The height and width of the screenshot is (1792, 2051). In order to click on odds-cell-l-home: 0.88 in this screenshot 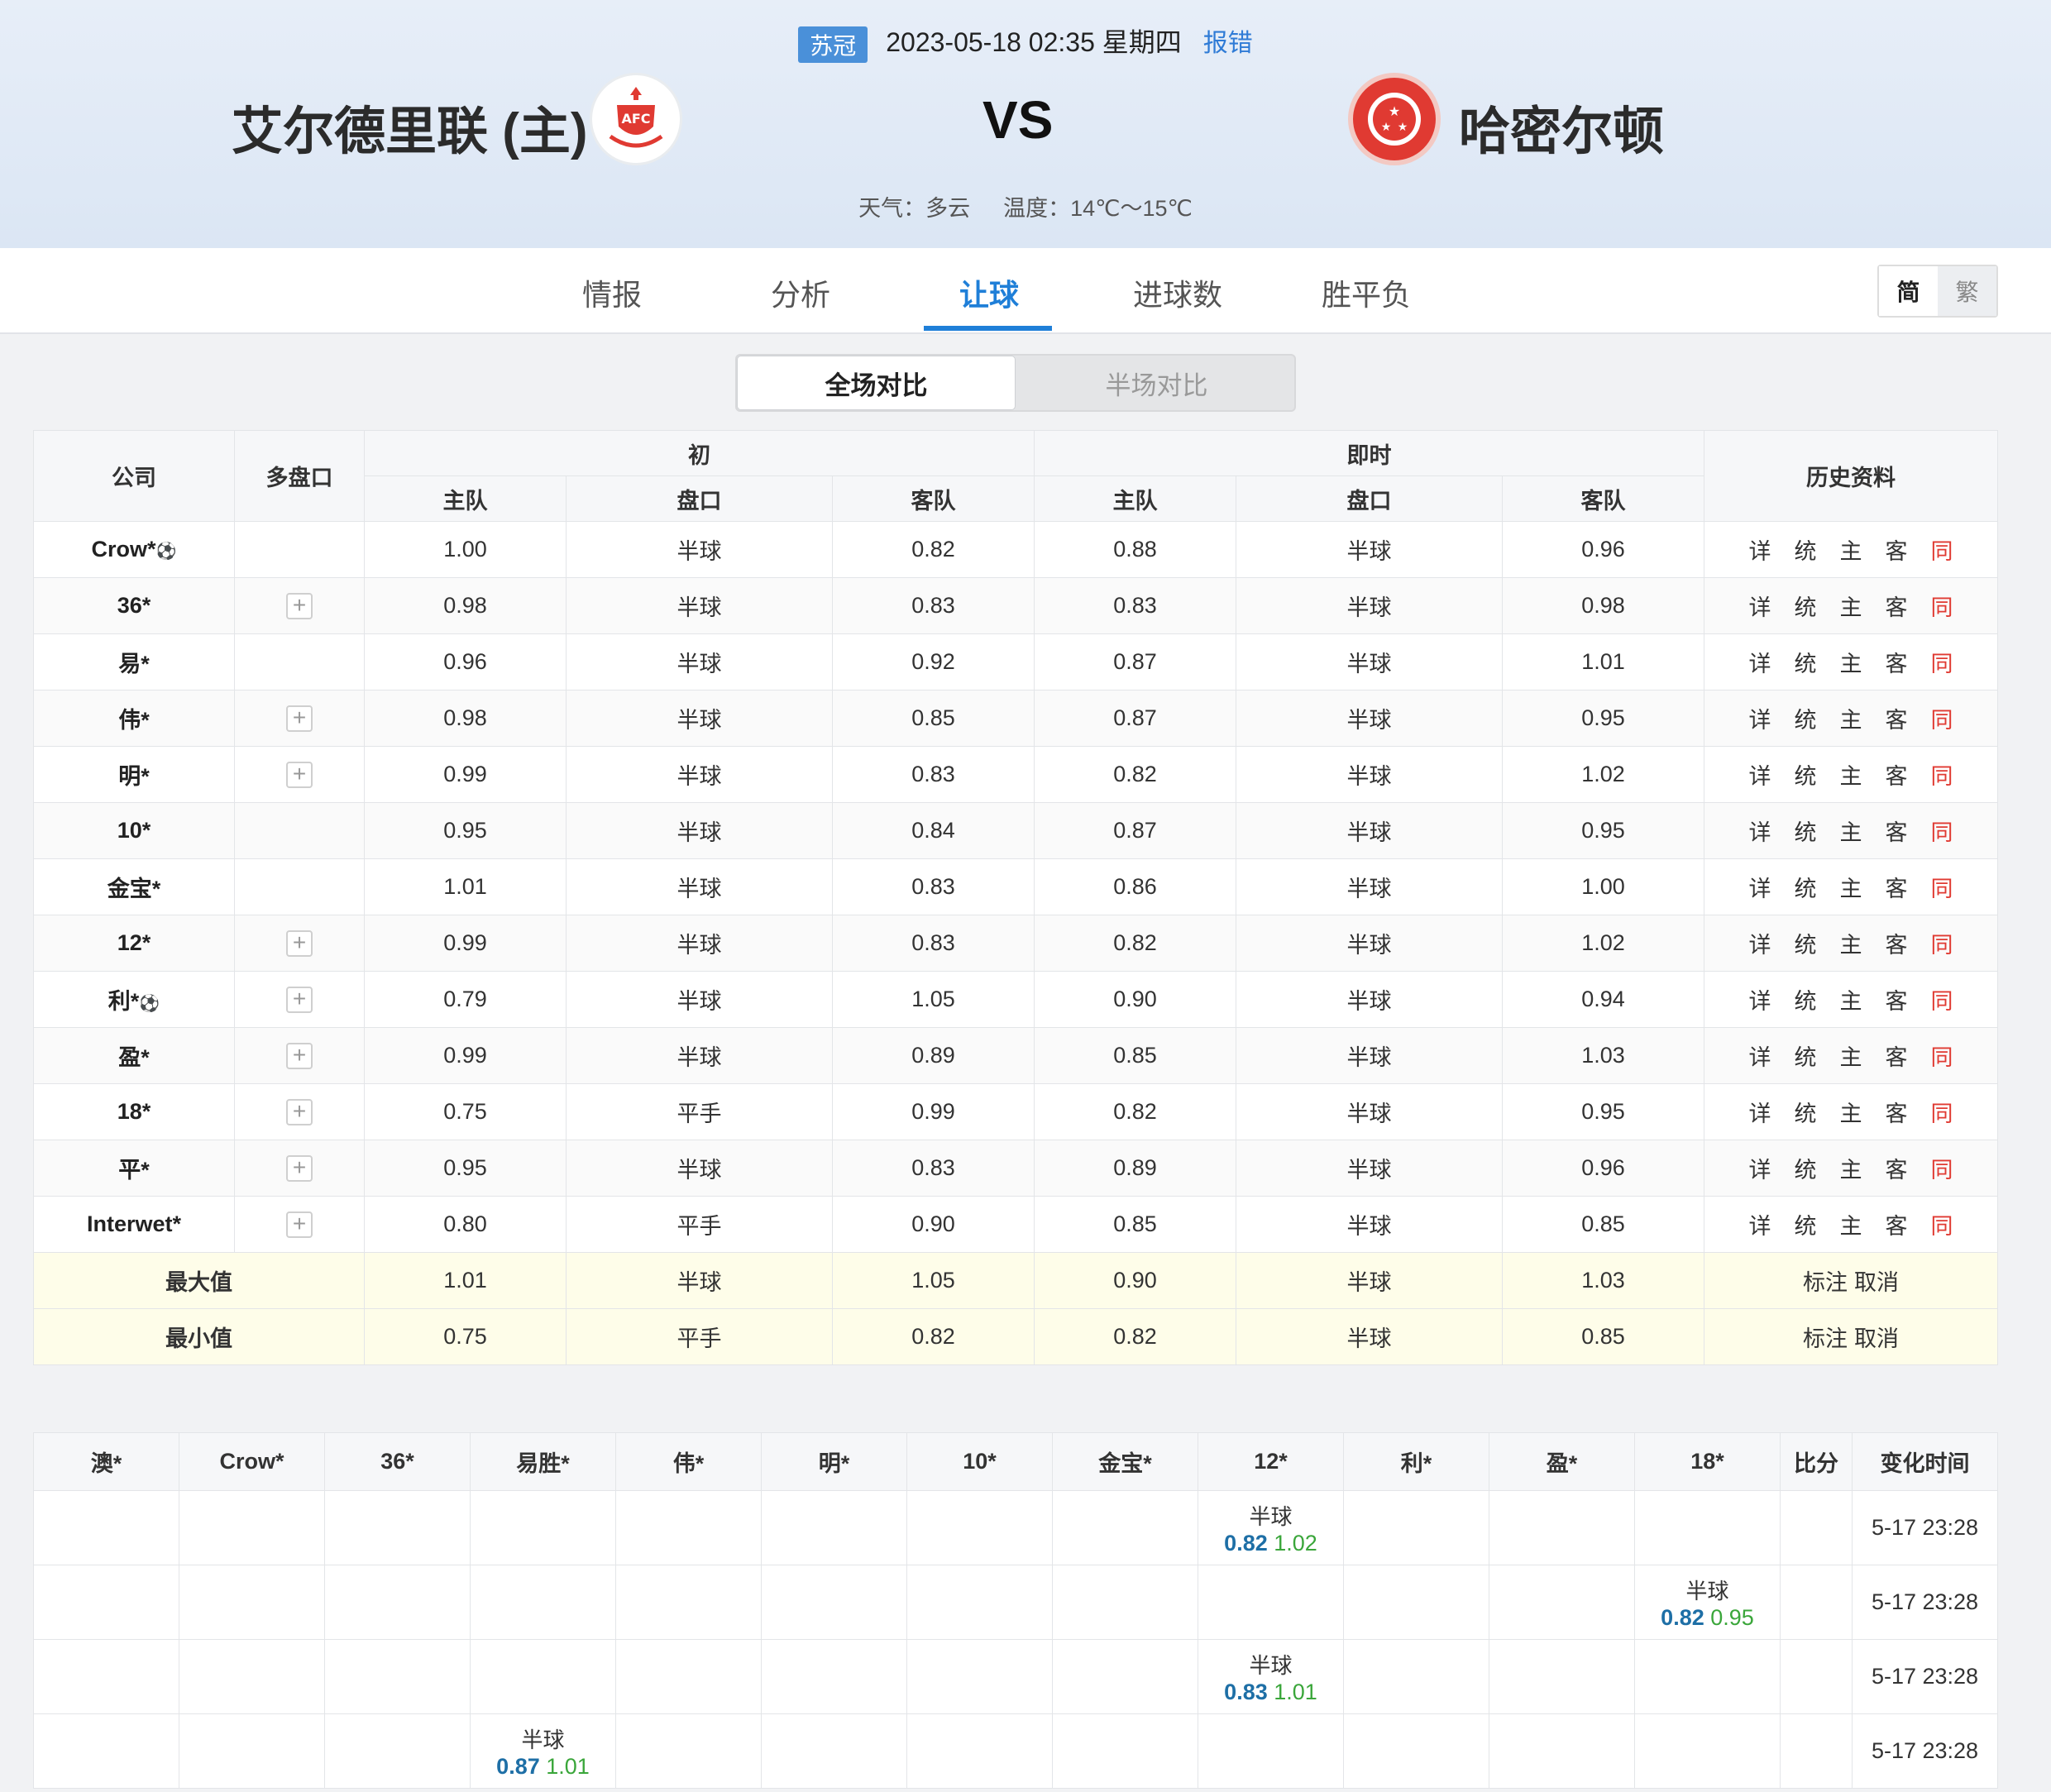, I will do `click(1135, 549)`.